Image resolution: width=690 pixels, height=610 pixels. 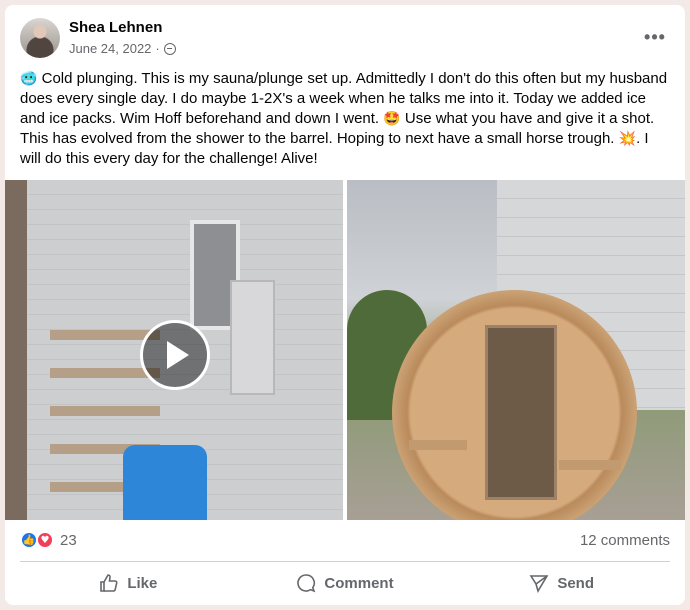 I want to click on sauna-bench-right, so click(x=590, y=465).